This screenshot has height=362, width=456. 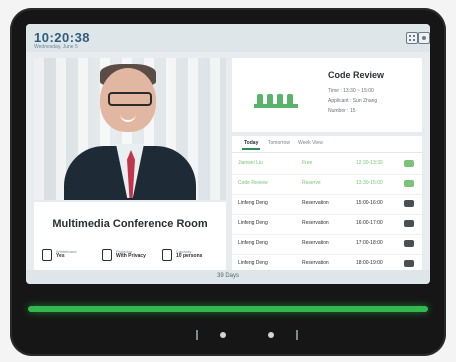 I want to click on schedule-time: 18:00-19:00, so click(x=369, y=263).